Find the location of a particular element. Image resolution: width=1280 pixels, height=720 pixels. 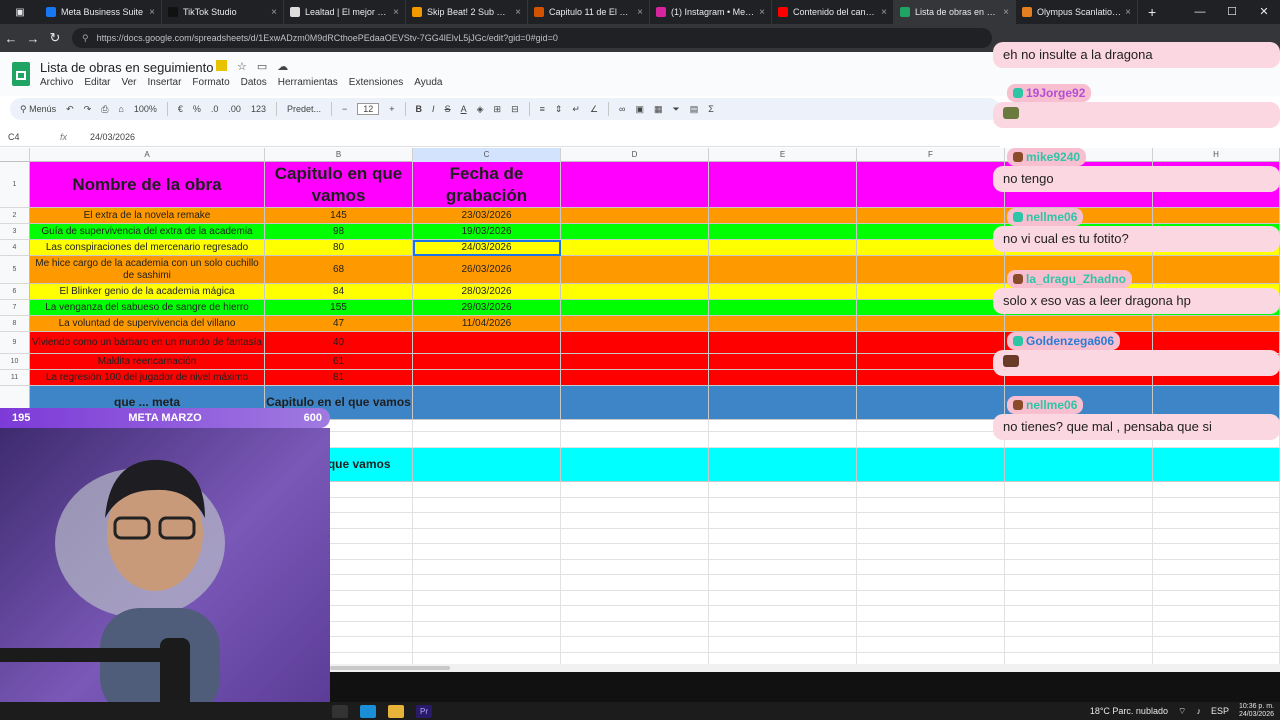

grid-cell: 29/03/2026 is located at coordinates (487, 308).